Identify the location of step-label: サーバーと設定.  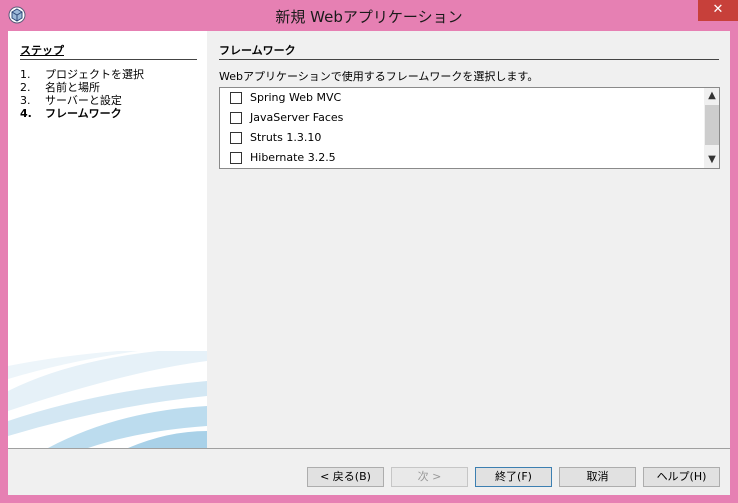
(83, 100).